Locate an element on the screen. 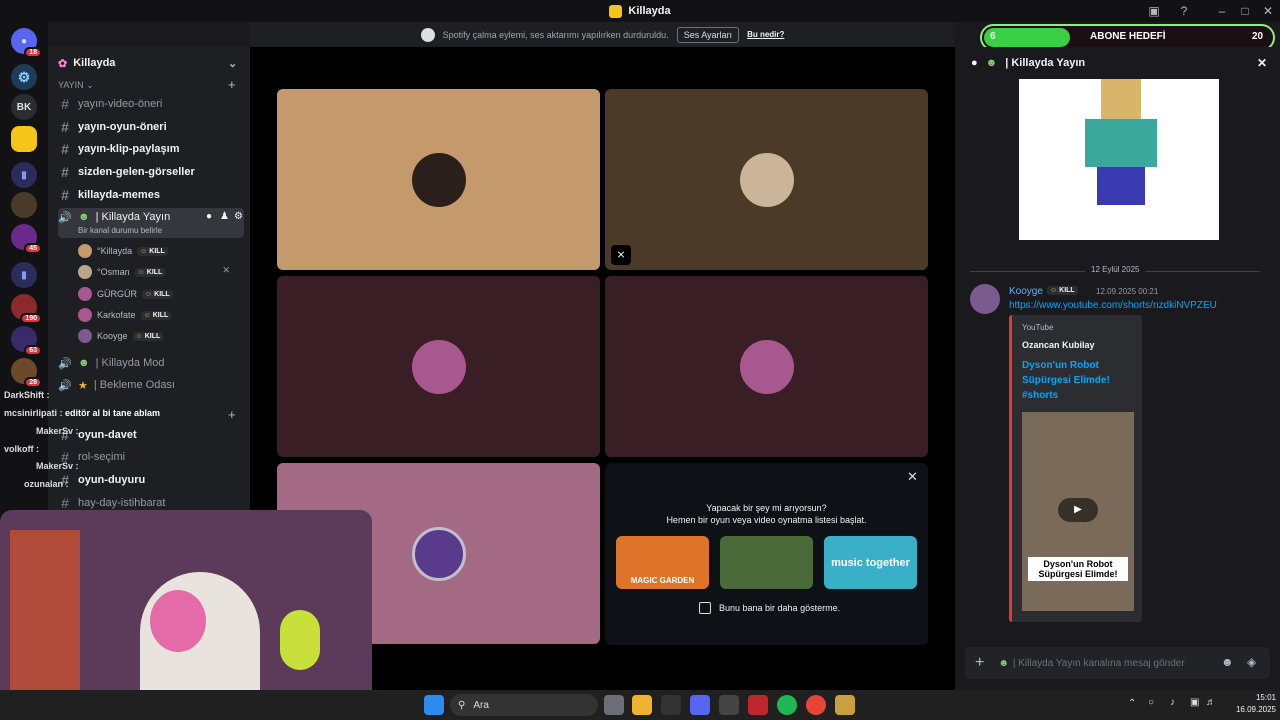  voice-user: GÜRGÜR KILL is located at coordinates (125, 294).